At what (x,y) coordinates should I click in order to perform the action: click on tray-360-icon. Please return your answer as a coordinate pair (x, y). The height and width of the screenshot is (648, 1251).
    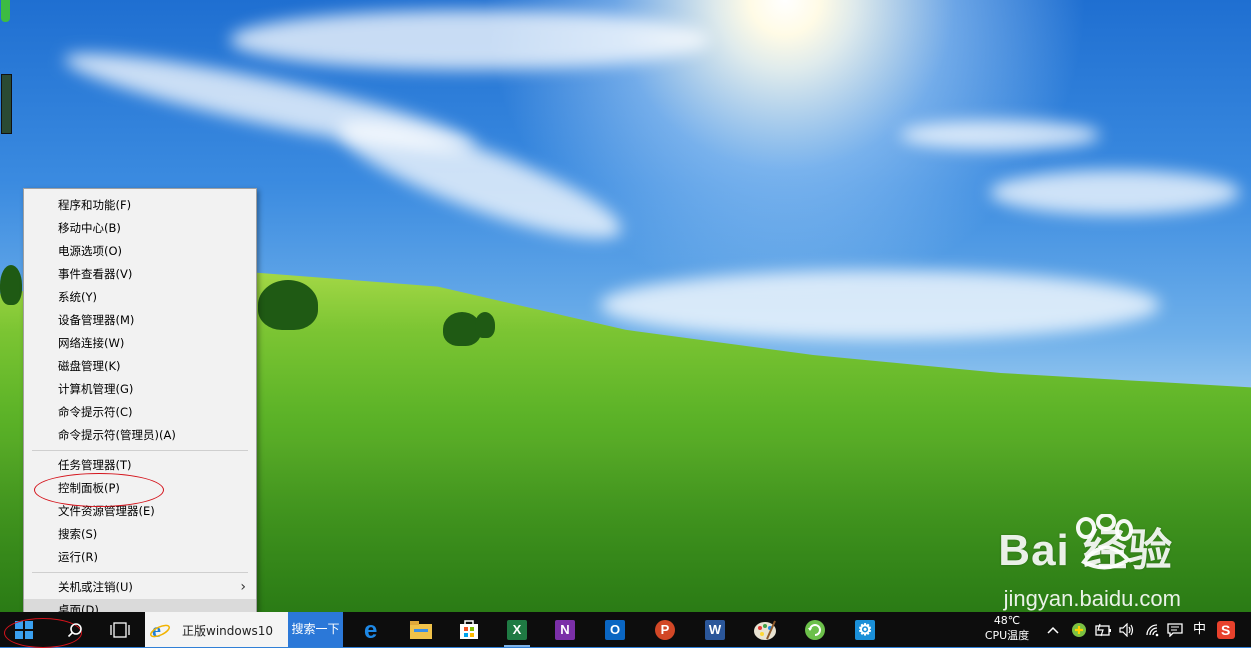
    Looking at the image, I should click on (1079, 629).